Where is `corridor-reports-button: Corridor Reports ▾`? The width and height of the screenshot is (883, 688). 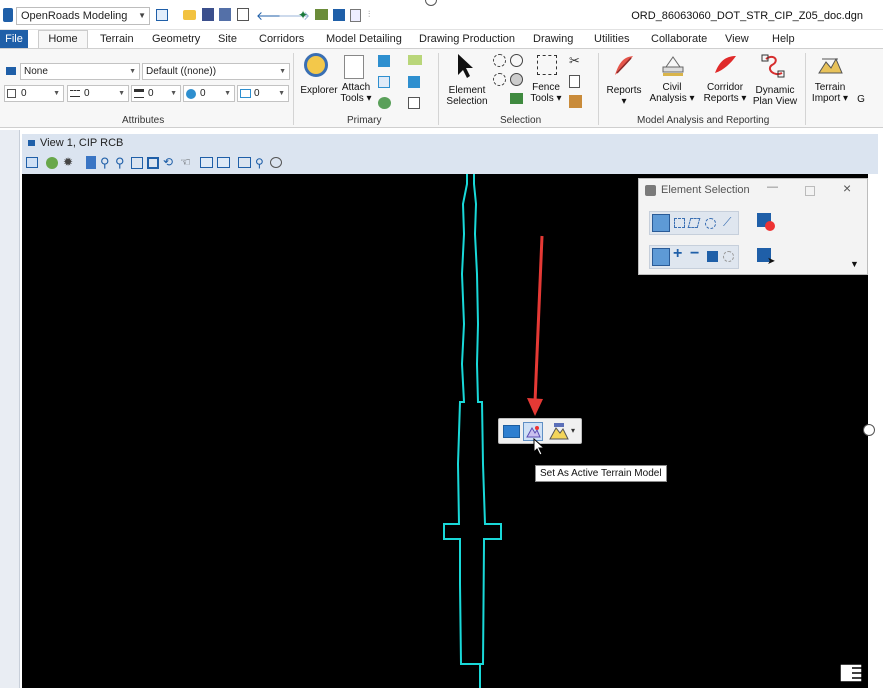
corridor-reports-button: Corridor Reports ▾ is located at coordinates (725, 93).